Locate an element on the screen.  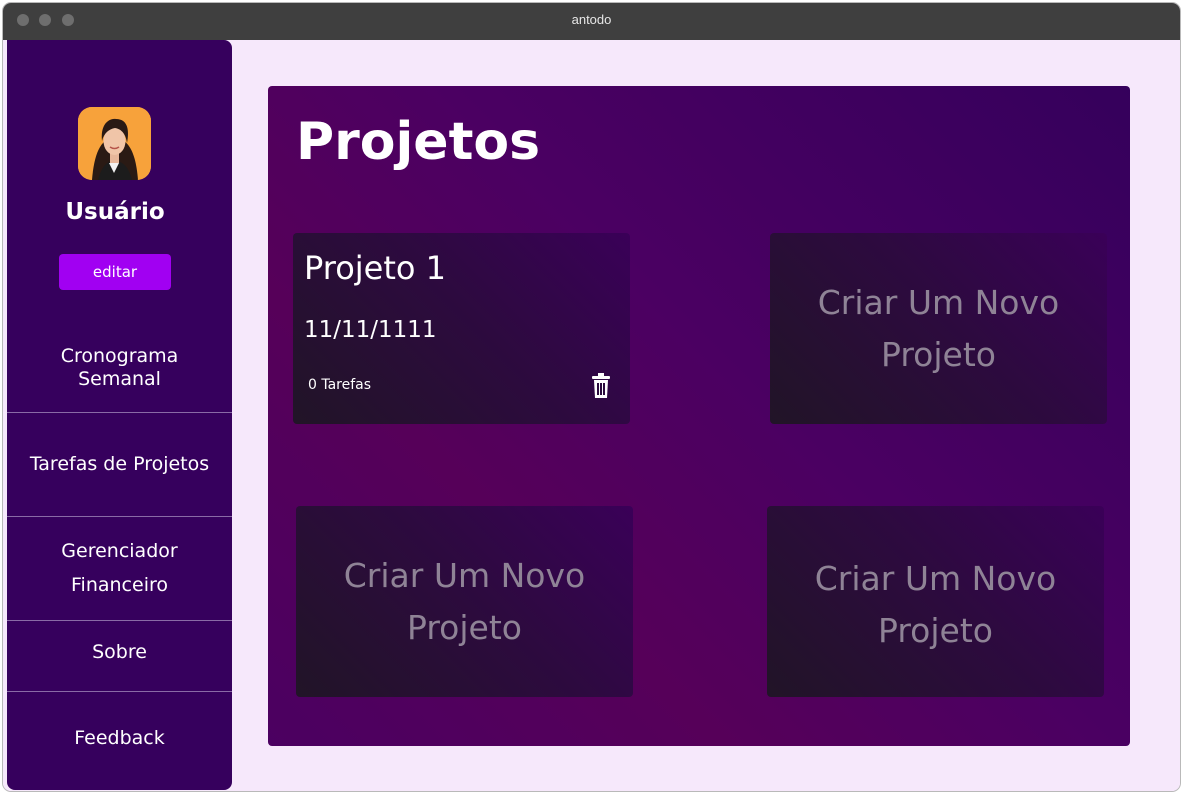
sidebar-item-label: Feedback is located at coordinates (119, 737).